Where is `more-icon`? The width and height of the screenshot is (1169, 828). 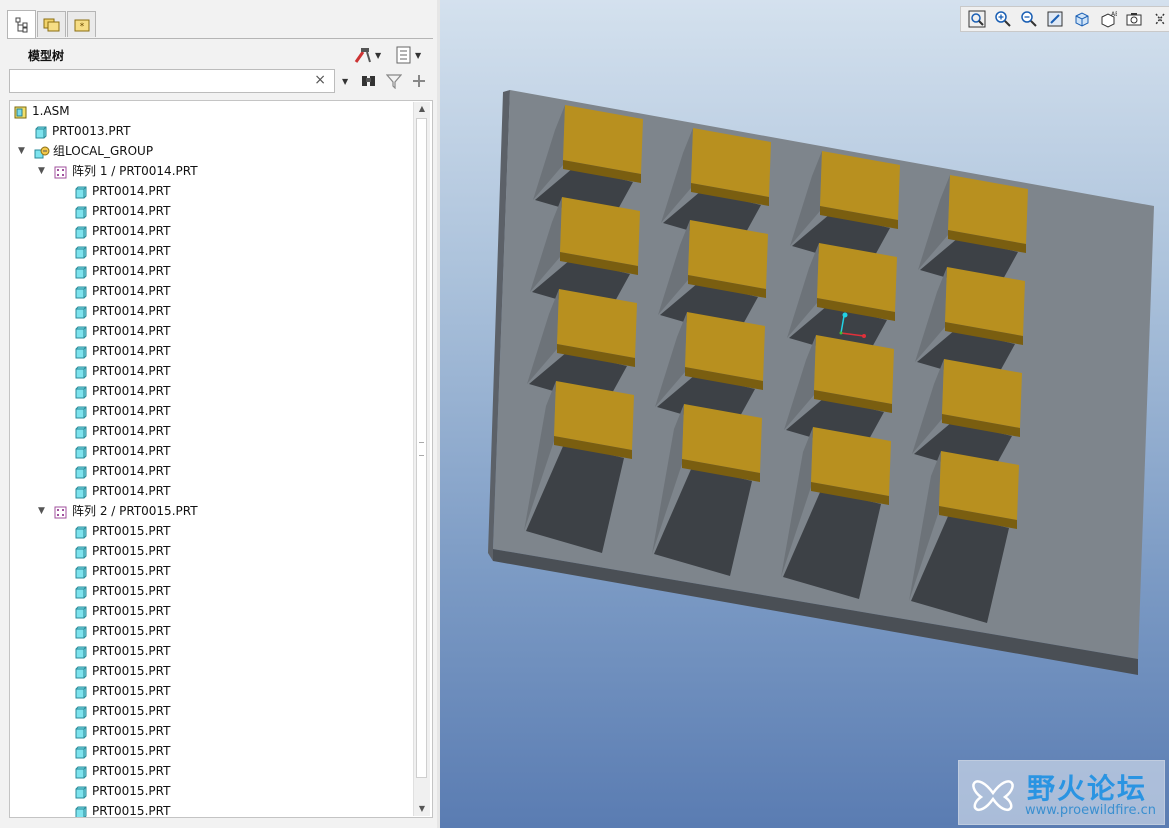 more-icon is located at coordinates (1160, 19).